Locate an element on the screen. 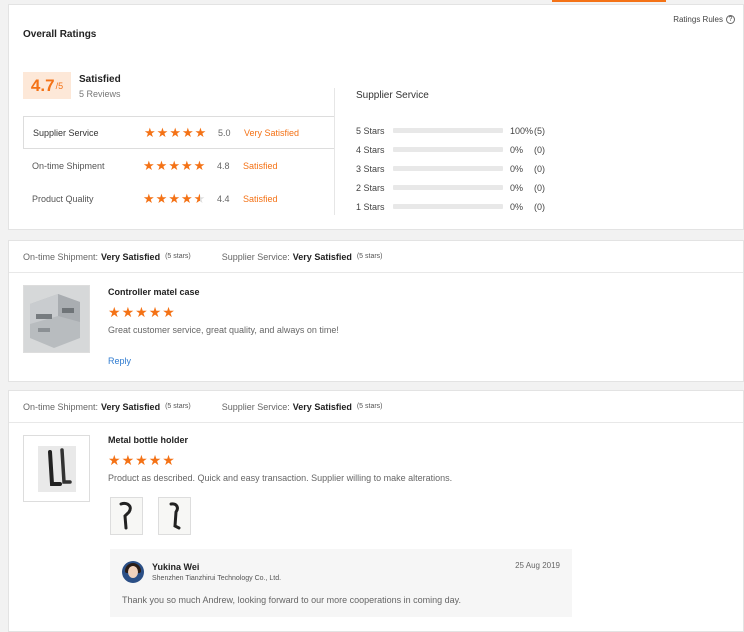  question-icon: ? is located at coordinates (730, 19).